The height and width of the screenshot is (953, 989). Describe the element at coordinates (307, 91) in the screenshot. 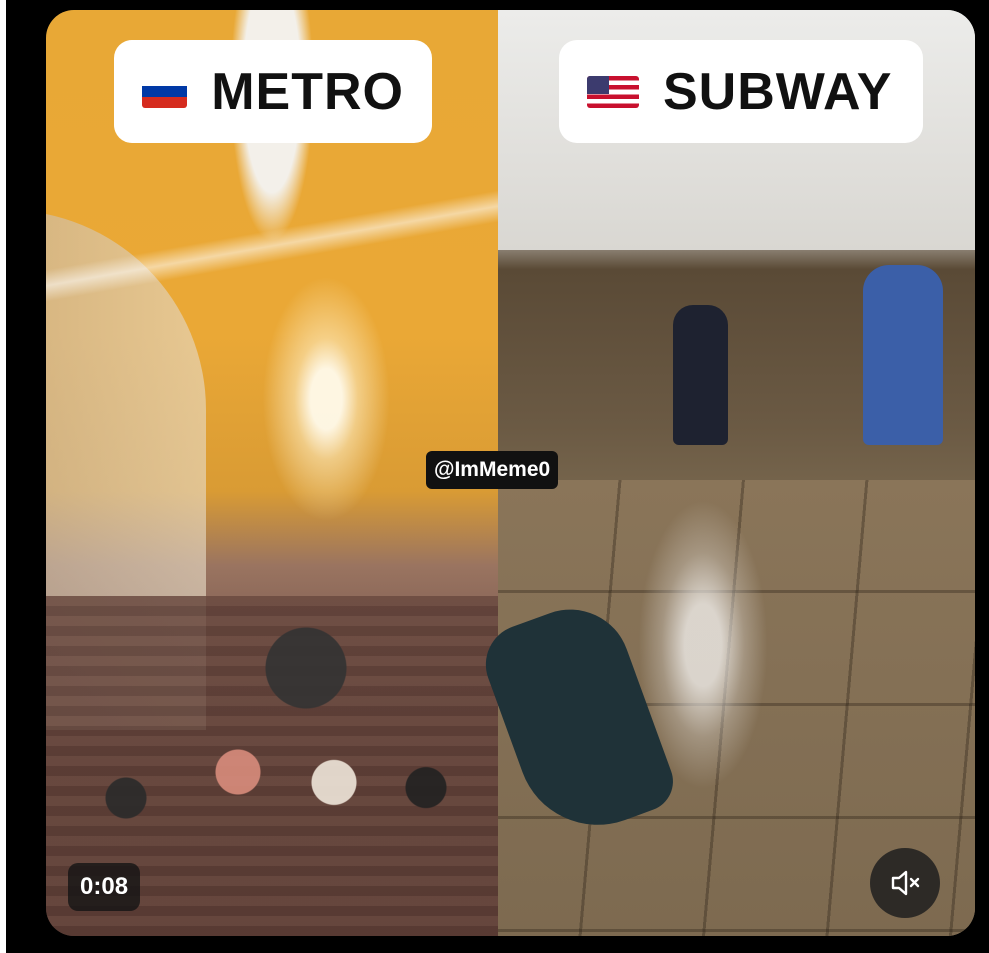

I see `metro-label-text: METRO` at that location.